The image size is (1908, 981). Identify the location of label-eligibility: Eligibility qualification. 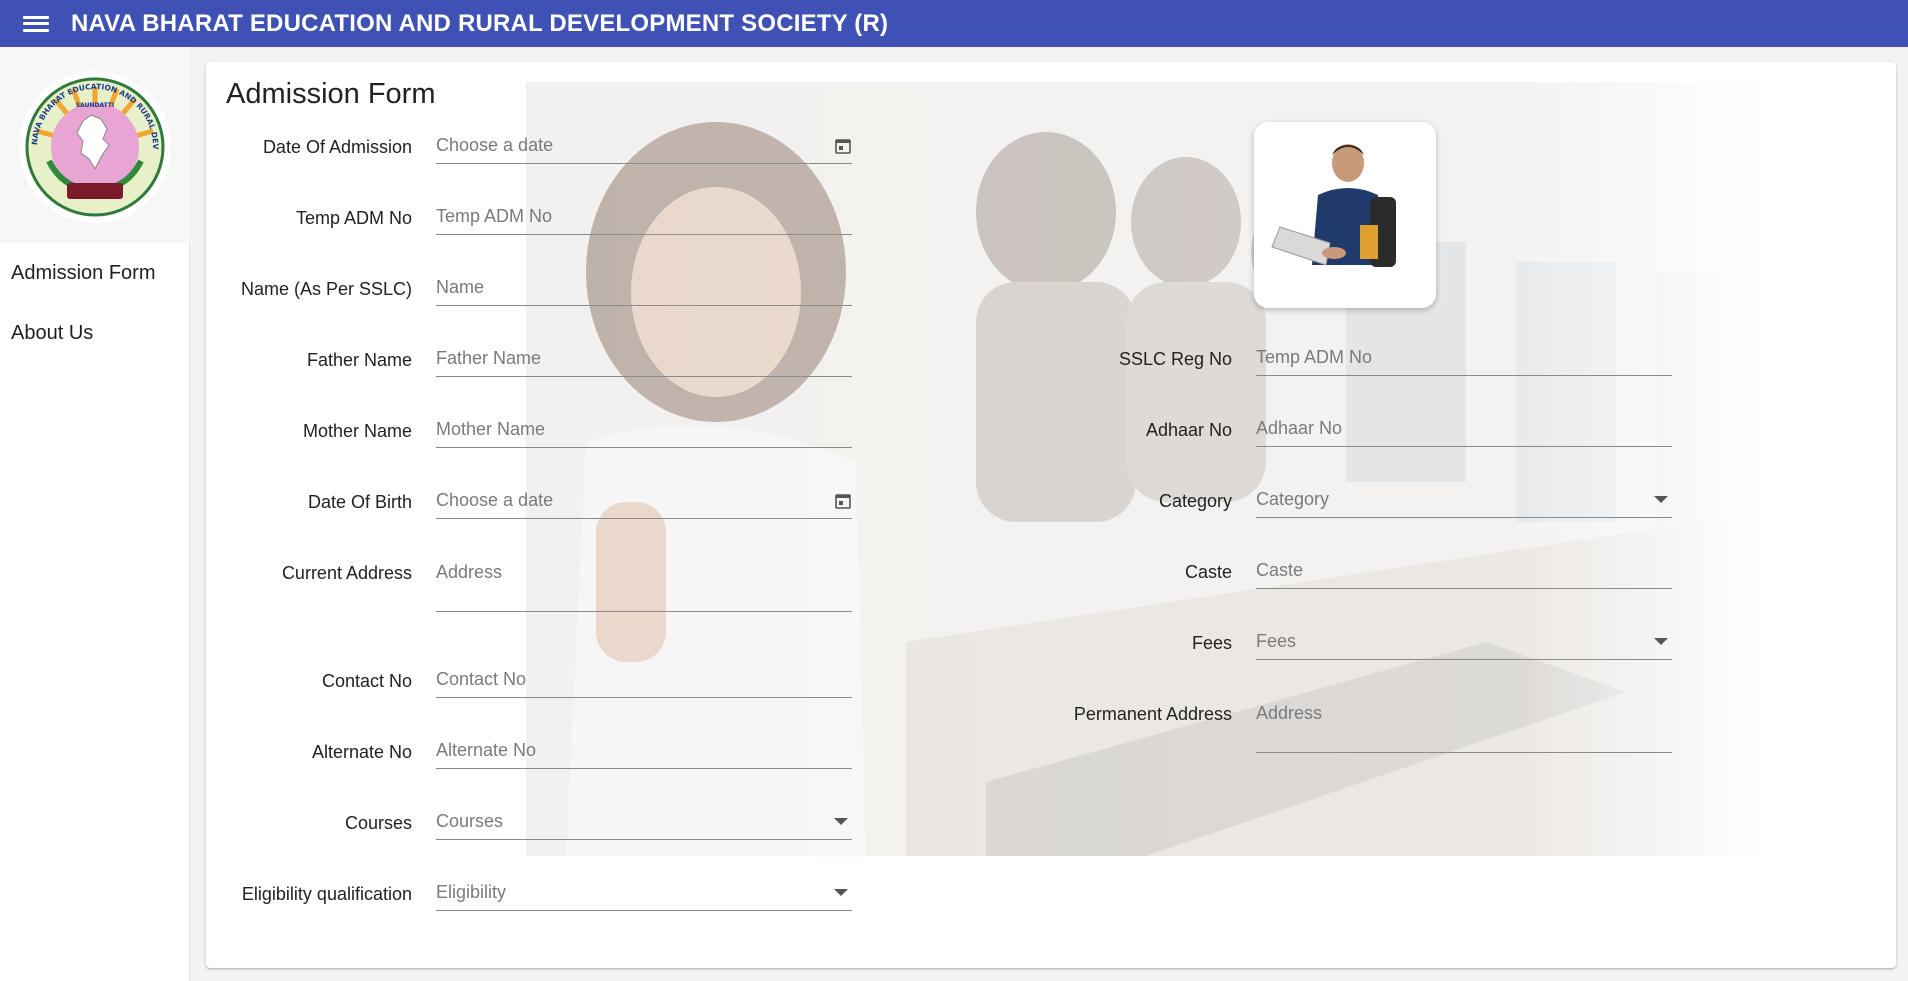
(326, 894).